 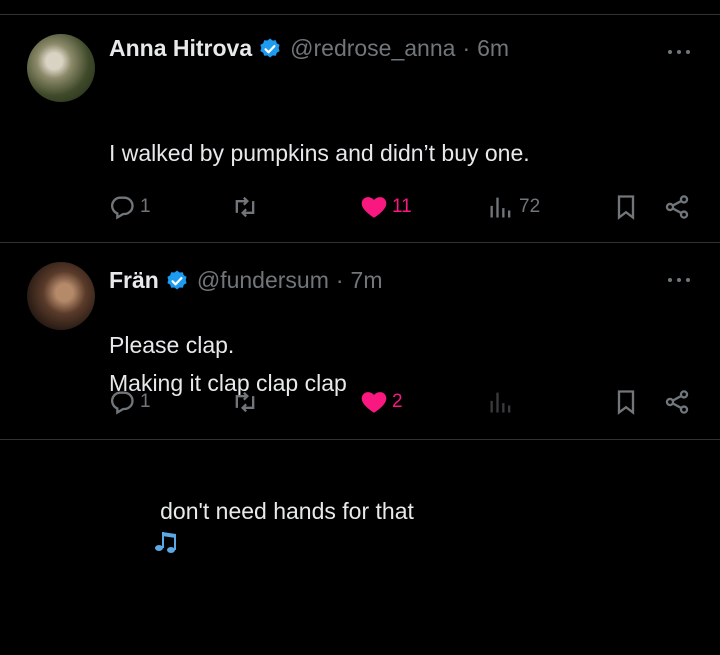 What do you see at coordinates (513, 207) in the screenshot?
I see `views-button: 72` at bounding box center [513, 207].